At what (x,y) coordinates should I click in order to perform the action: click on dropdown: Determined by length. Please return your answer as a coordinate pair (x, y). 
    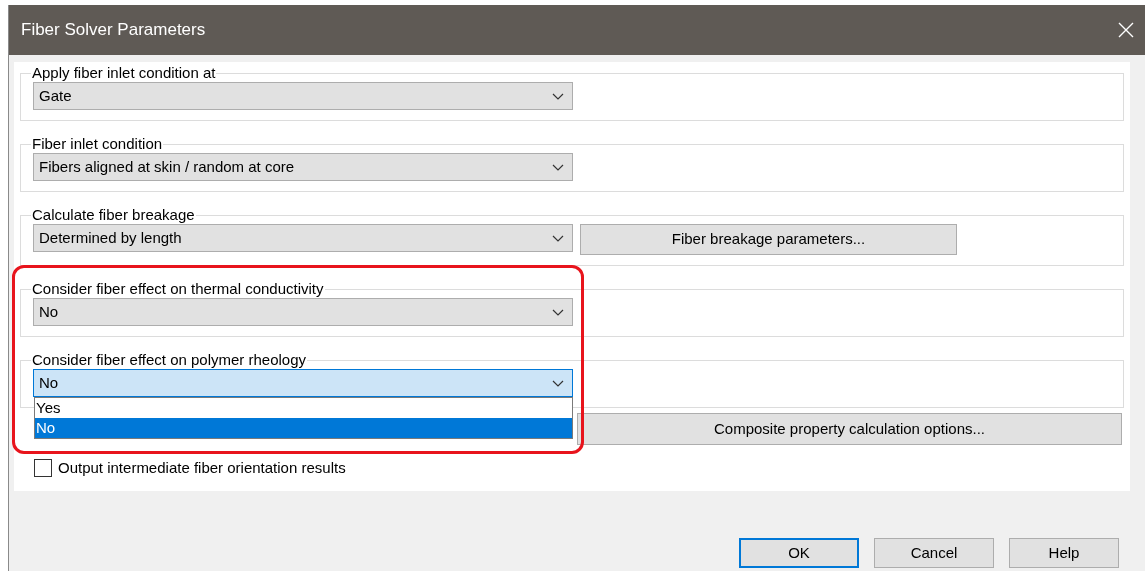
    Looking at the image, I should click on (303, 238).